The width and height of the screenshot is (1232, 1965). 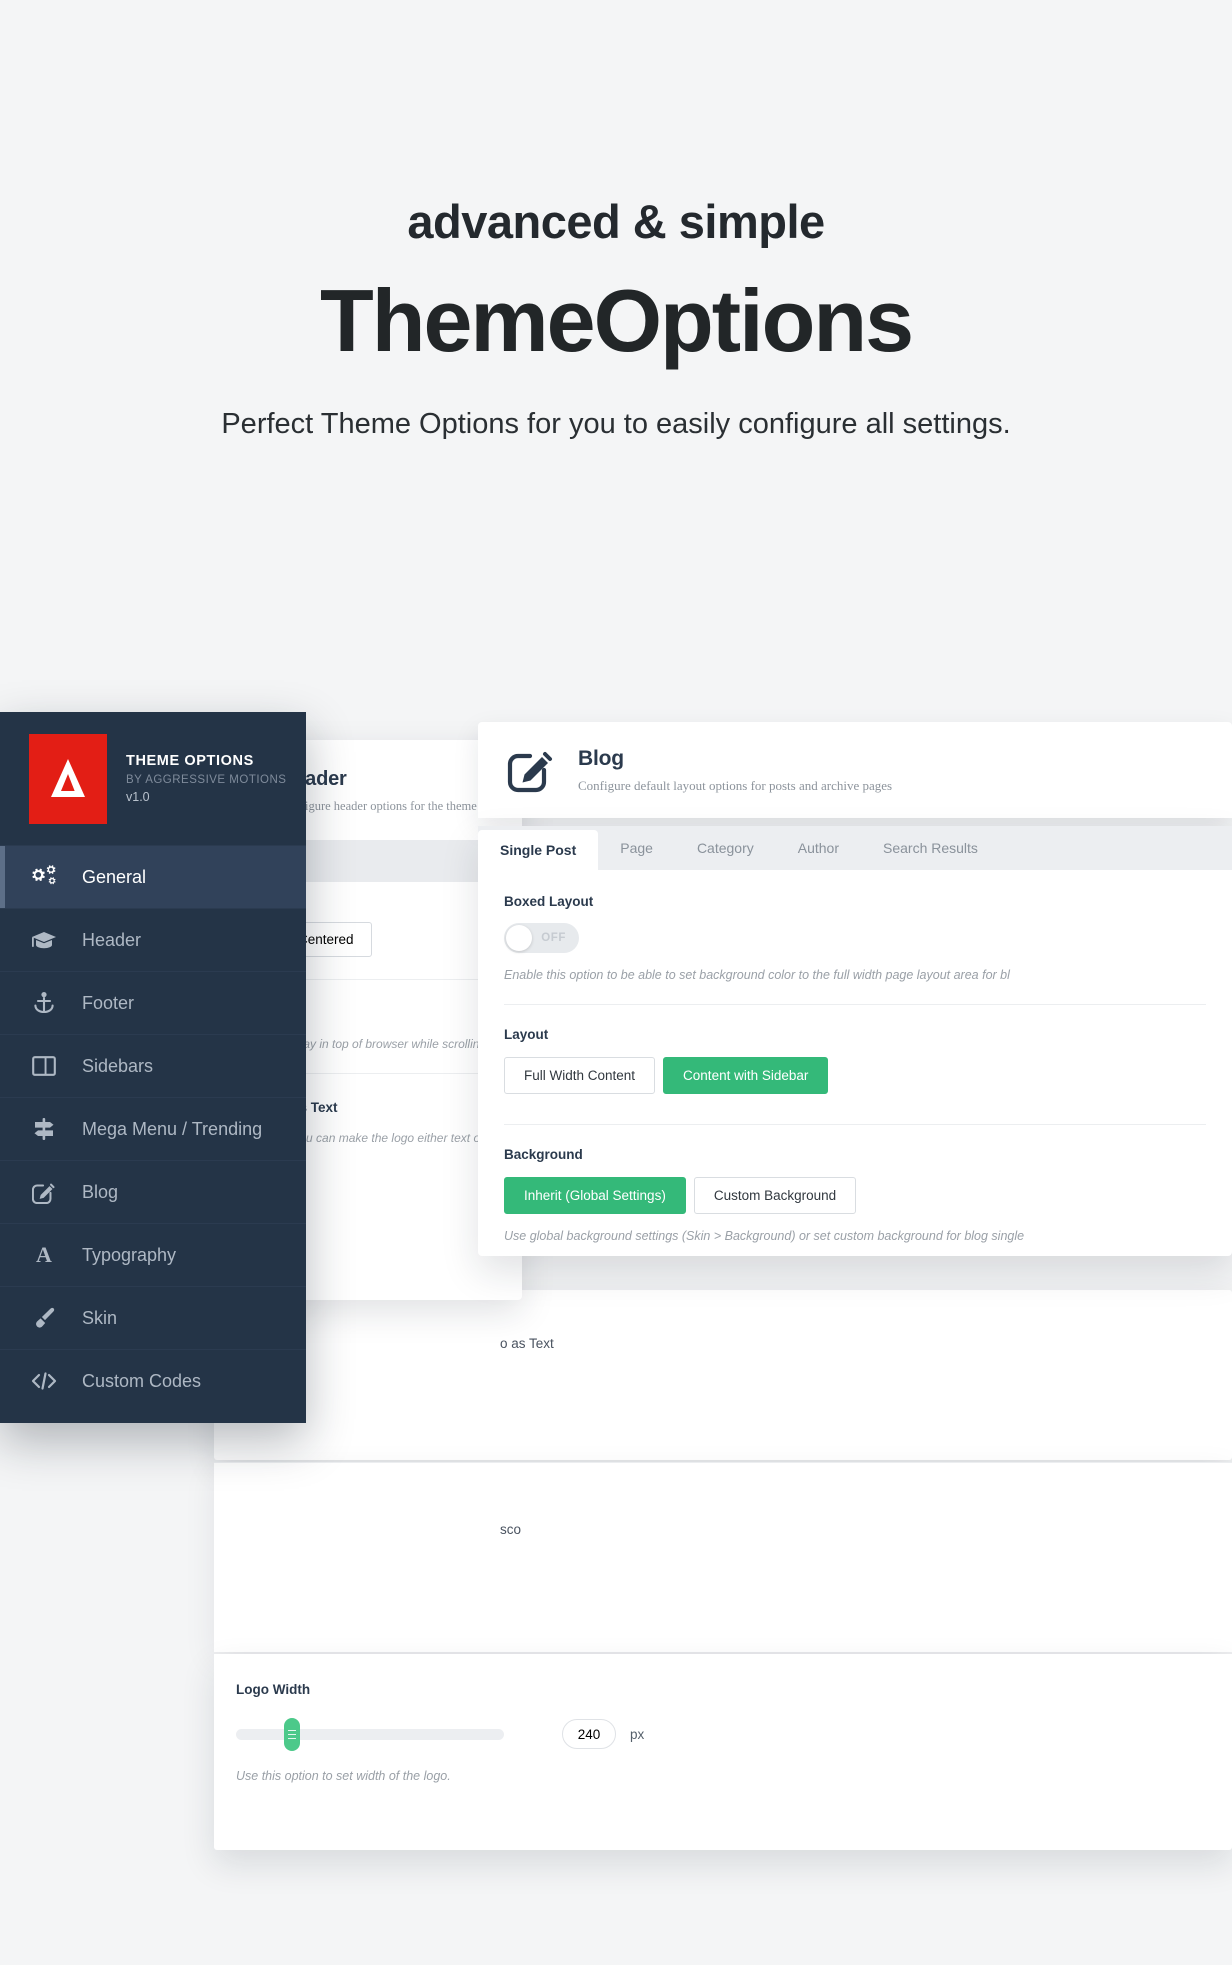 I want to click on sidebar-item-label: Mega Menu / Trending, so click(x=172, y=1128).